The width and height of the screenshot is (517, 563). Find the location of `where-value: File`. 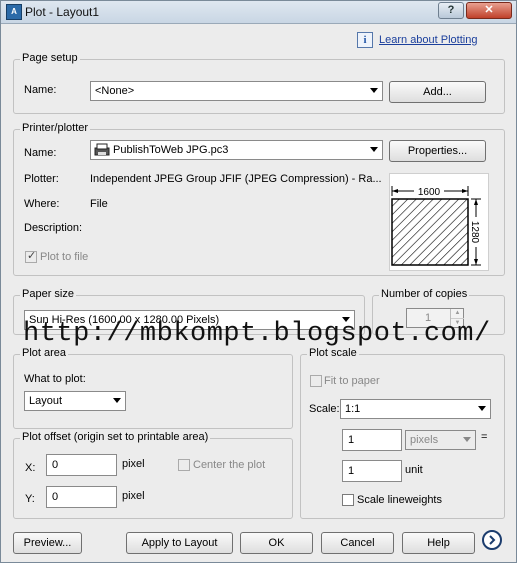

where-value: File is located at coordinates (99, 204).